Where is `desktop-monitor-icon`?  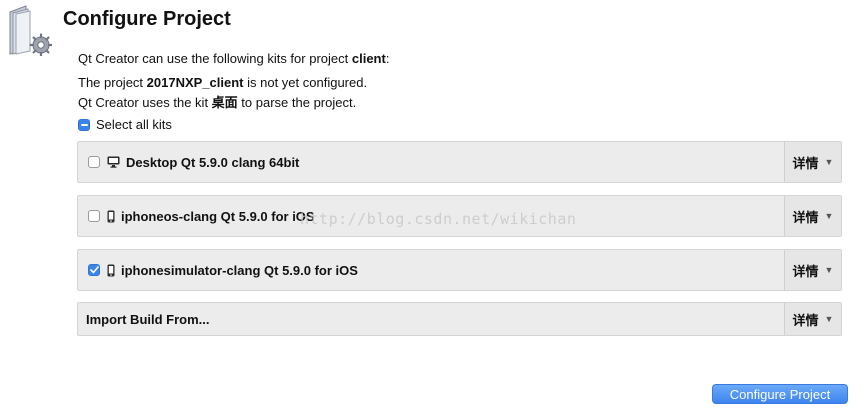
desktop-monitor-icon is located at coordinates (113, 162).